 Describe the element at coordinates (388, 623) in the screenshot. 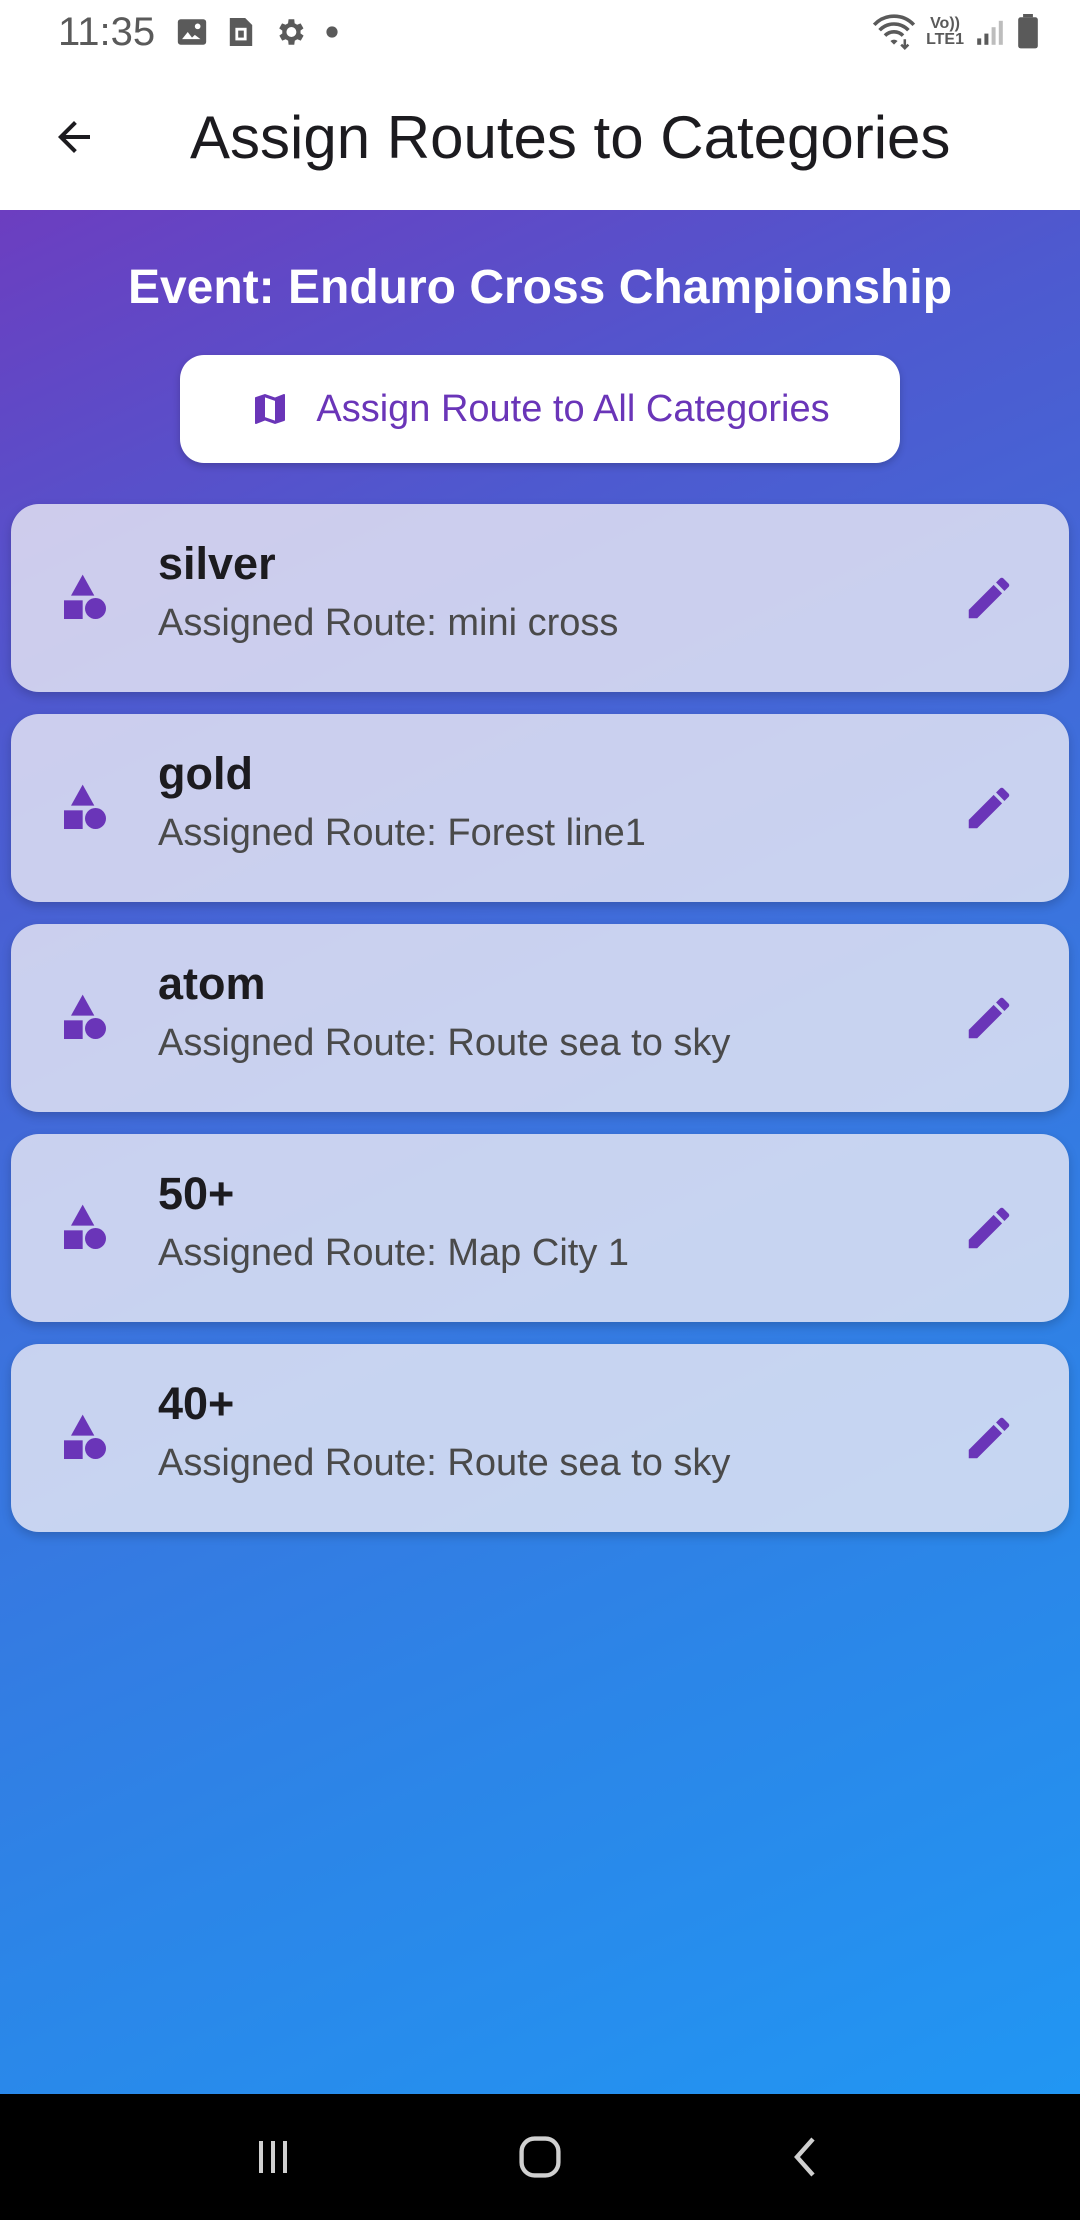

I see `assigned-route: Assigned Route: mini cross` at that location.